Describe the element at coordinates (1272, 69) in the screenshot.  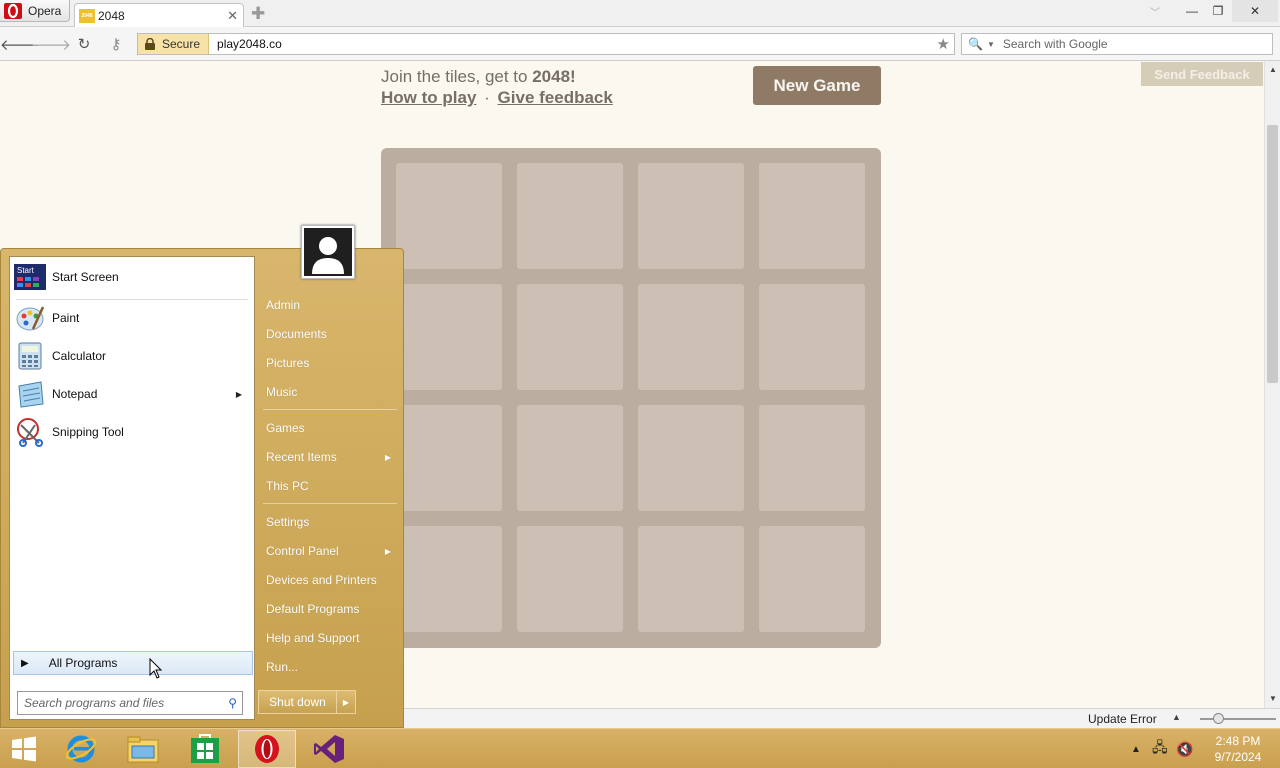
I see `scroll-up-icon: ▲` at that location.